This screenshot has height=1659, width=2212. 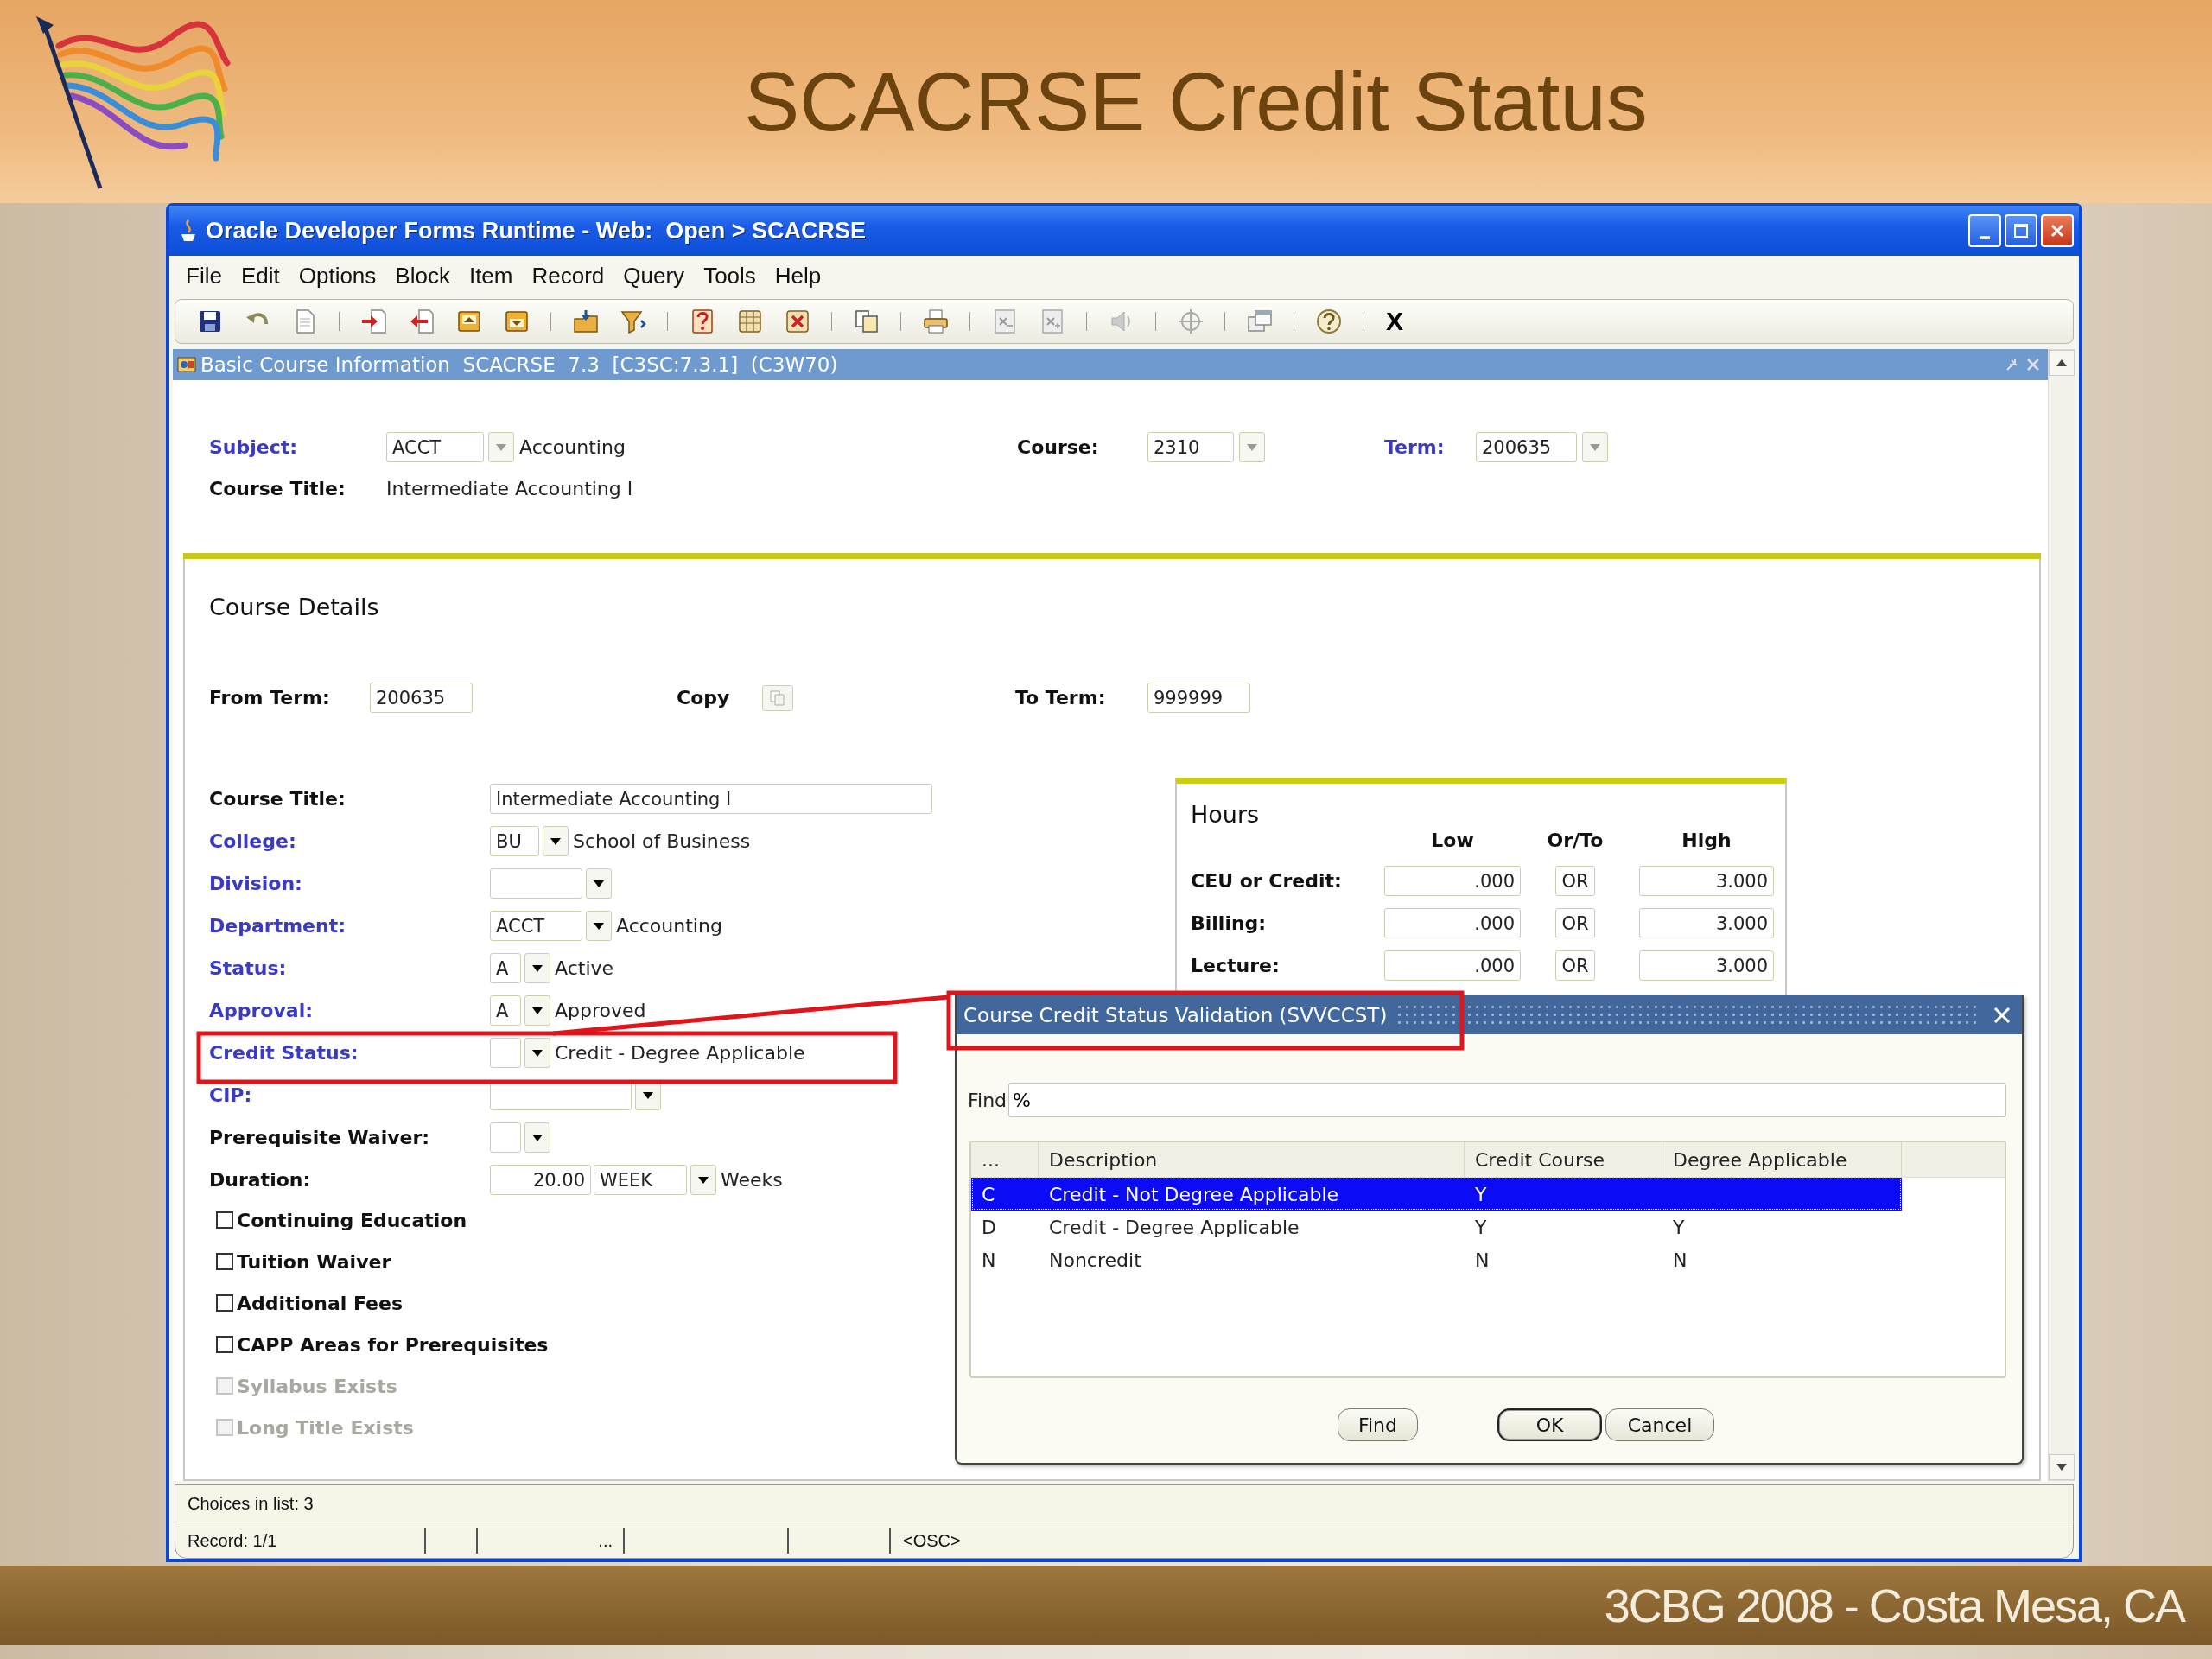 I want to click on course-title-value: Intermediate Accounting I, so click(x=509, y=488).